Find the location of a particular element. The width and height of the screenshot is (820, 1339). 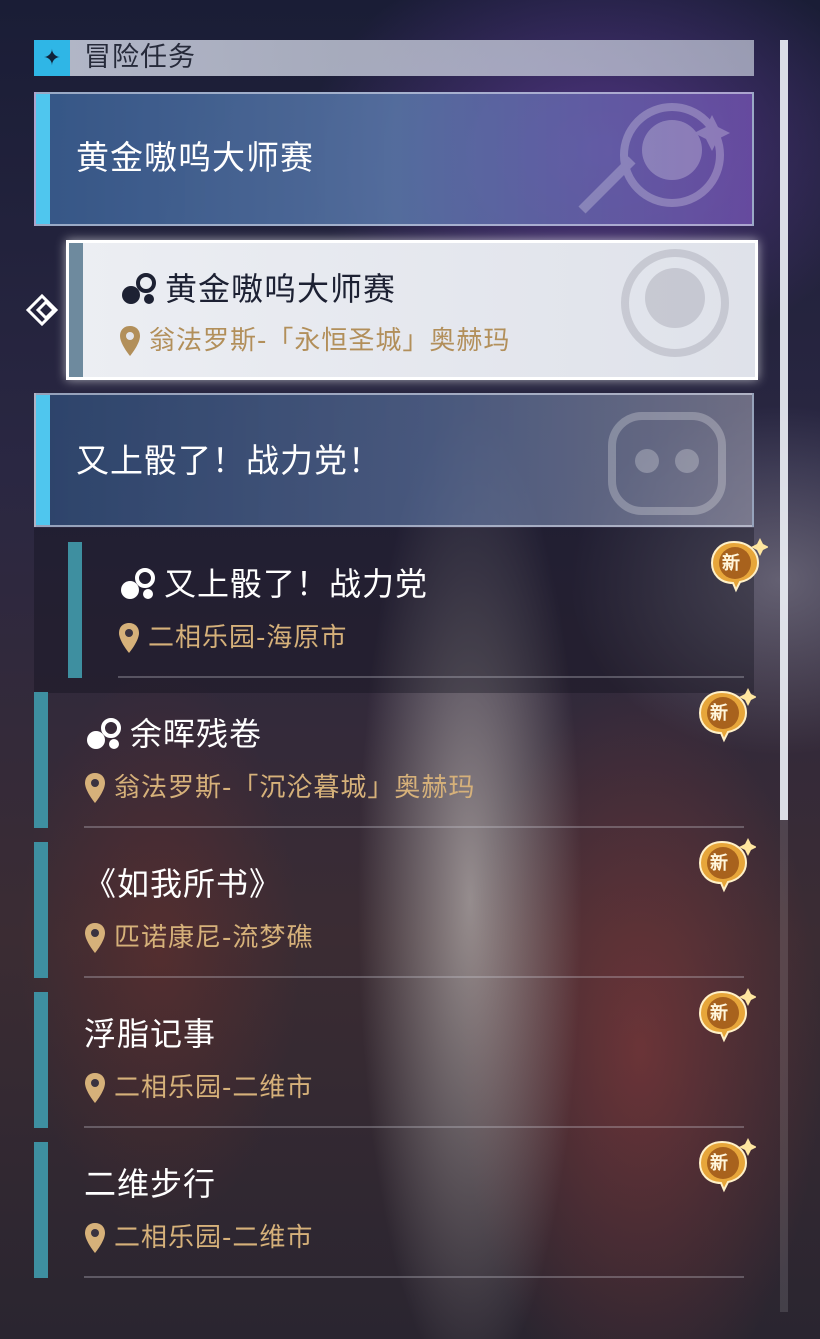

category-banner: 黄金嗷呜大师赛 is located at coordinates (394, 159).